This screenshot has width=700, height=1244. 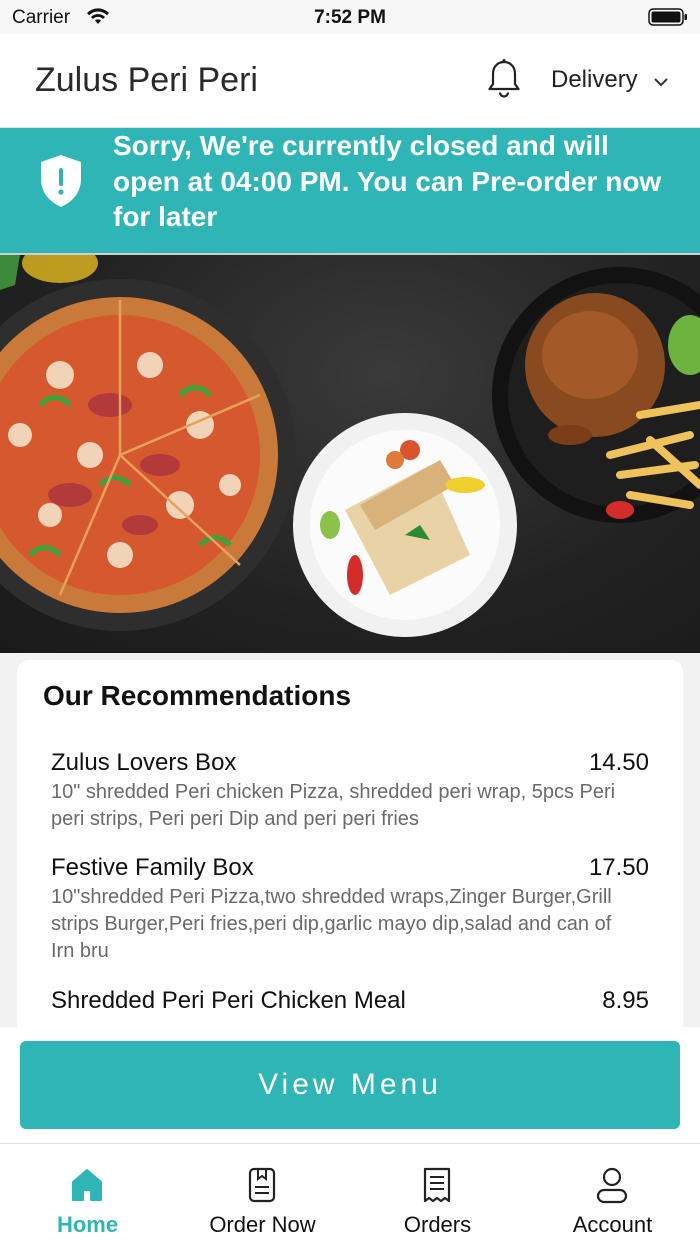 What do you see at coordinates (661, 82) in the screenshot?
I see `chevron-down-icon` at bounding box center [661, 82].